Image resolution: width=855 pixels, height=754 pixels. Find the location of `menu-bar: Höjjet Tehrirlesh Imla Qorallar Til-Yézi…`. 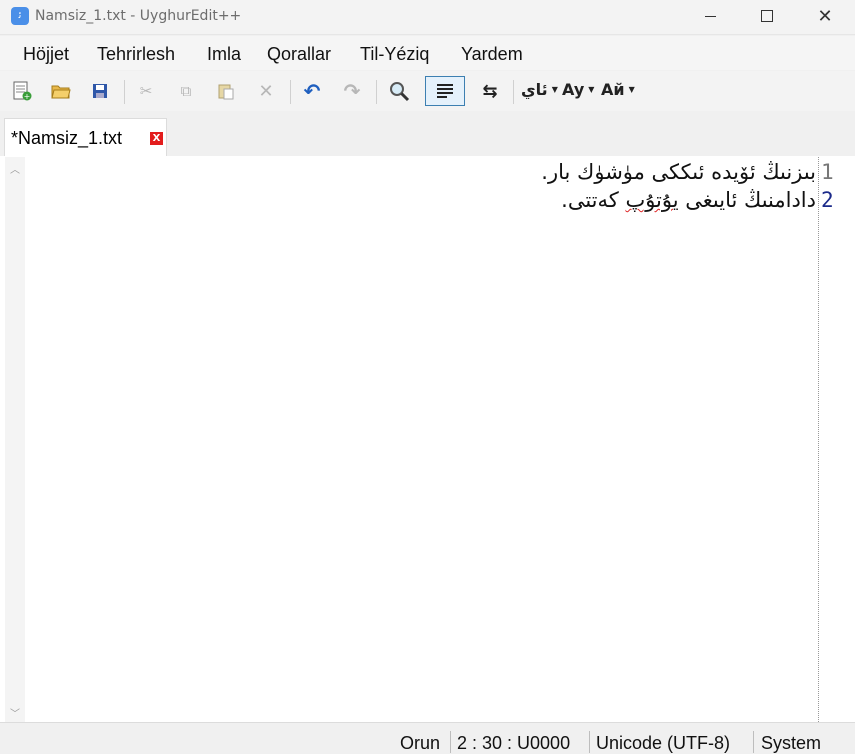

menu-bar: Höjjet Tehrirlesh Imla Qorallar Til-Yézi… is located at coordinates (427, 53).